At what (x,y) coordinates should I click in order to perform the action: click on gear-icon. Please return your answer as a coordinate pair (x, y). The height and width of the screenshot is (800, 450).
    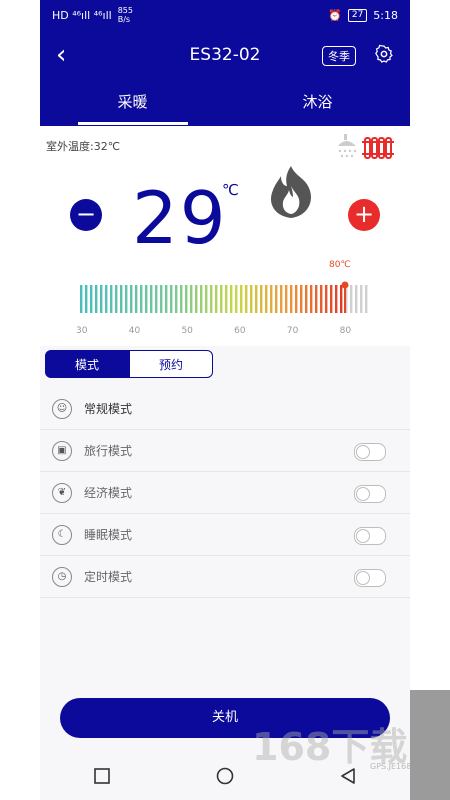
    Looking at the image, I should click on (384, 54).